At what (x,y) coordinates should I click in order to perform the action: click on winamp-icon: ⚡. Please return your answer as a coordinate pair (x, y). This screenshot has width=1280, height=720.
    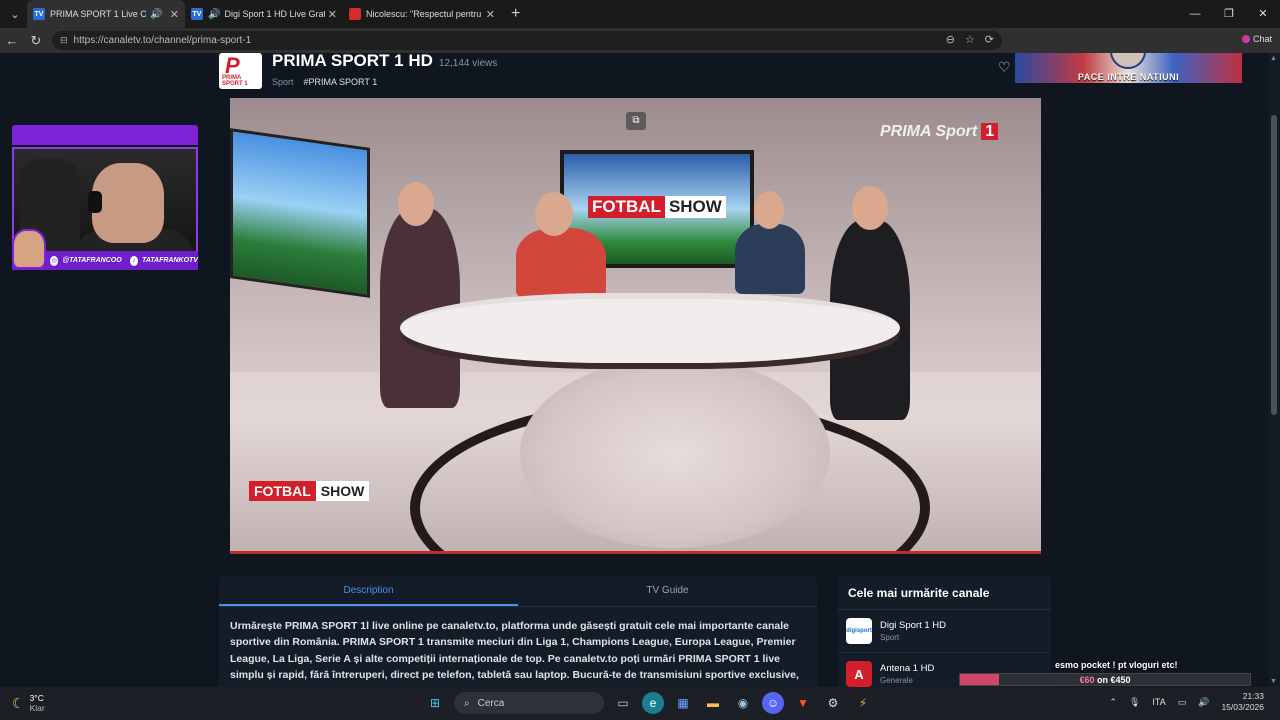
    Looking at the image, I should click on (863, 703).